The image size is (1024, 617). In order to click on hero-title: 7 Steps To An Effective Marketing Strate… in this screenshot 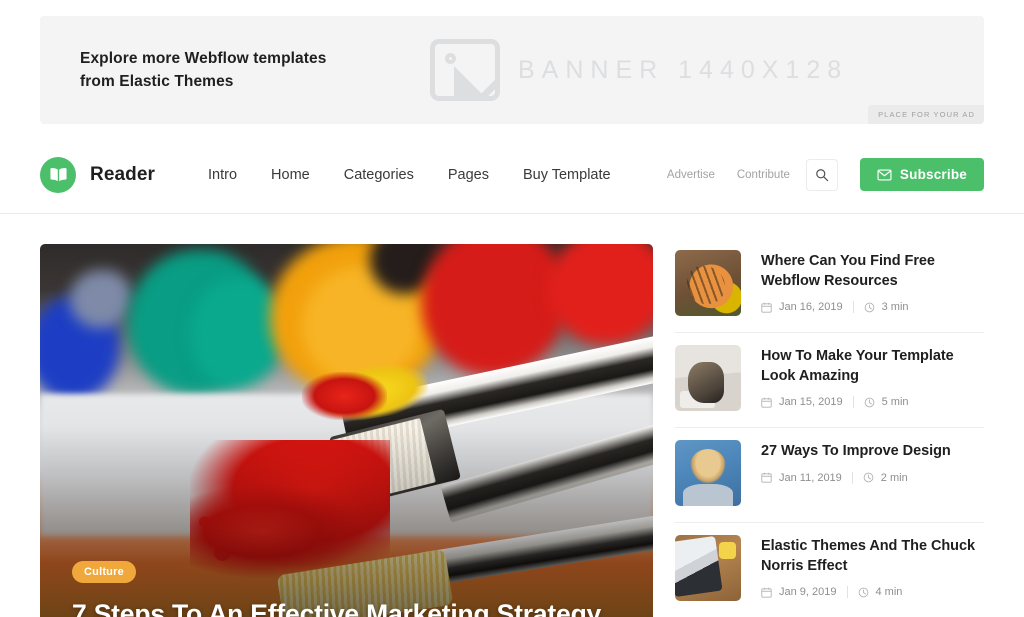, I will do `click(337, 608)`.